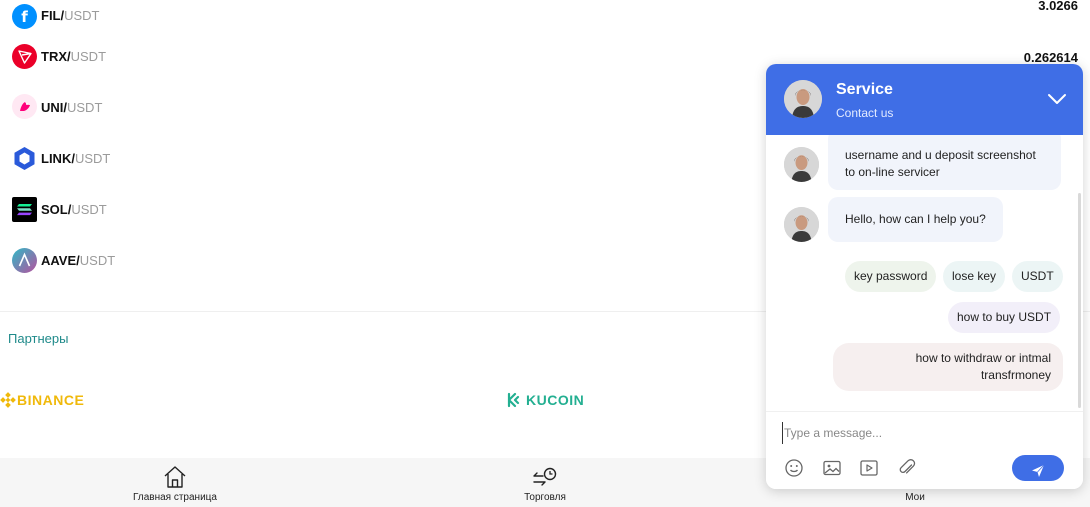 This screenshot has width=1090, height=507. Describe the element at coordinates (54, 107) in the screenshot. I see `coin-base: UNI/` at that location.